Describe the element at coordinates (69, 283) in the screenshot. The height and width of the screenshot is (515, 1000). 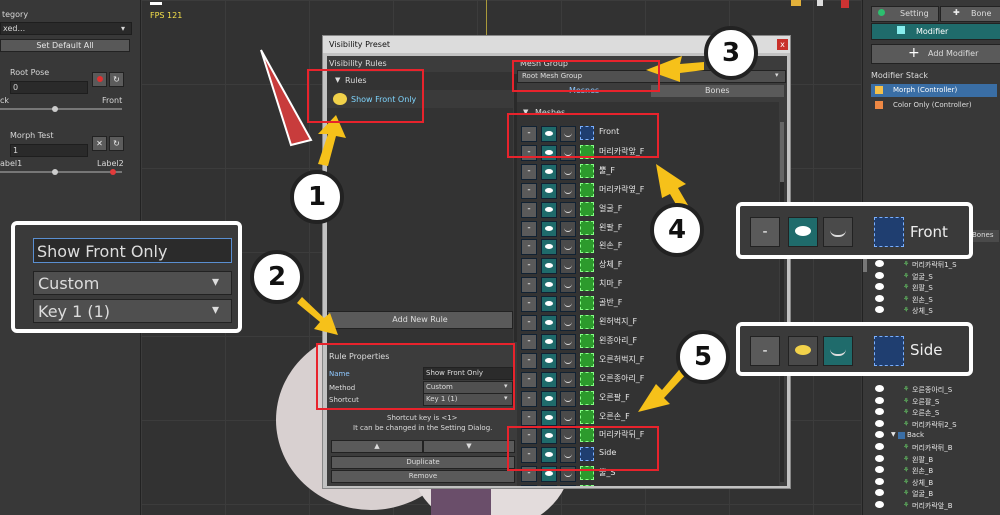
I see `zoom-method-value: Custom` at that location.